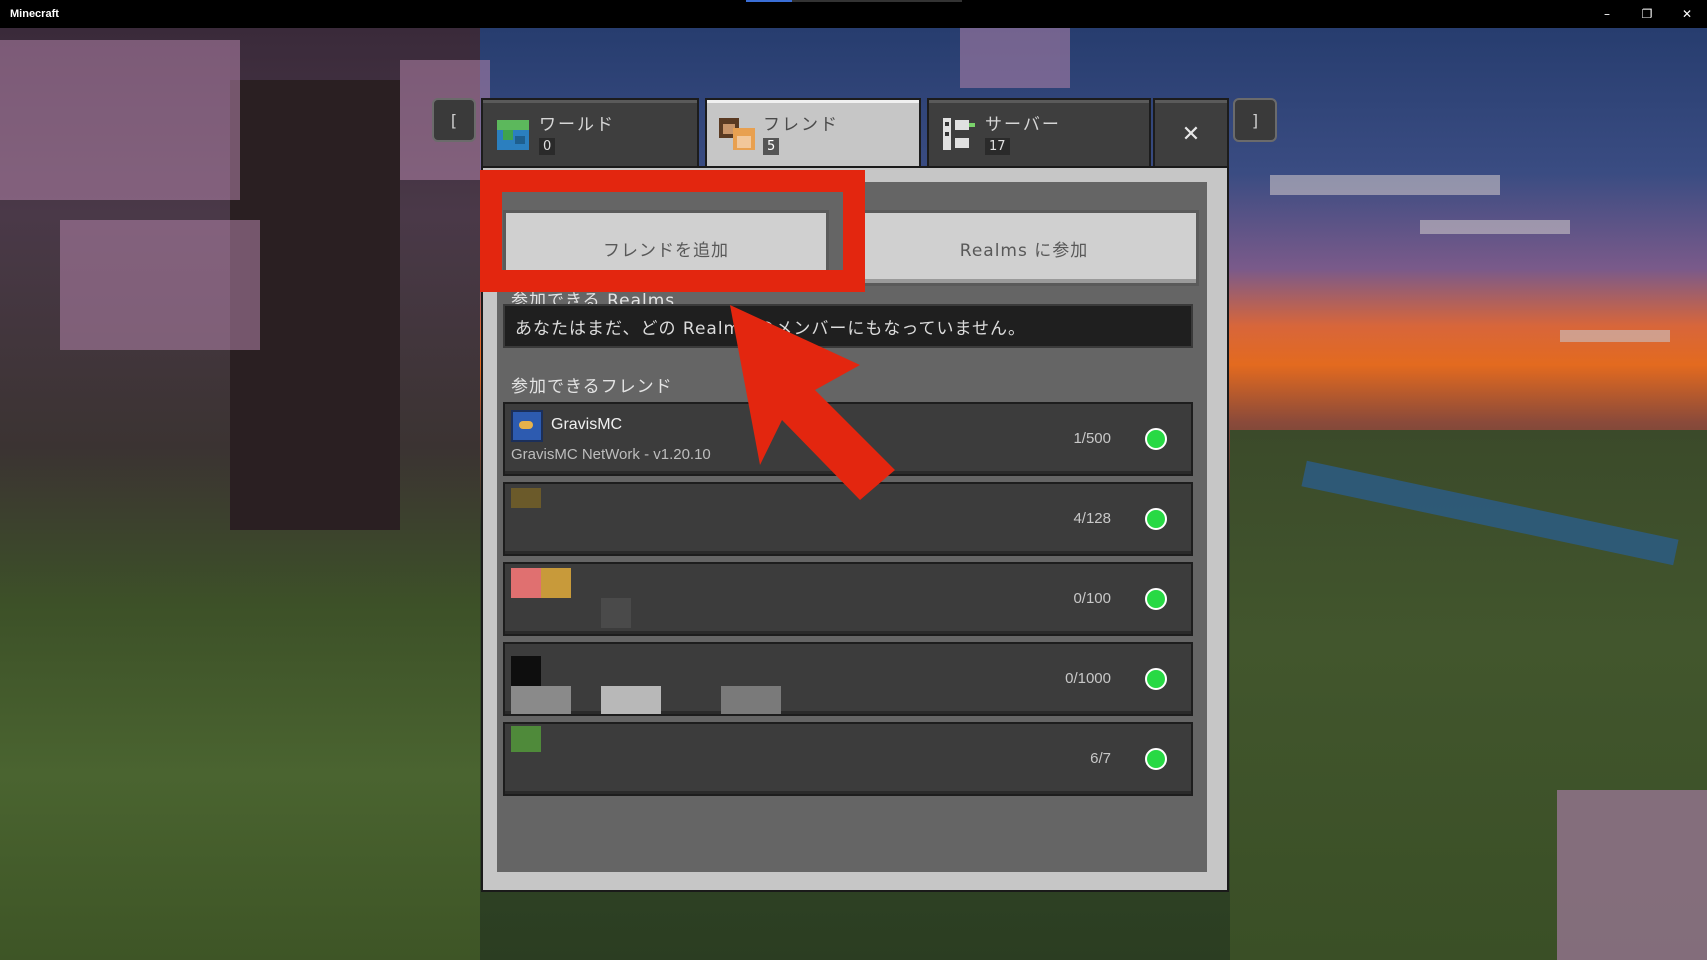 Image resolution: width=1707 pixels, height=960 pixels. I want to click on server-row: 0/100, so click(848, 599).